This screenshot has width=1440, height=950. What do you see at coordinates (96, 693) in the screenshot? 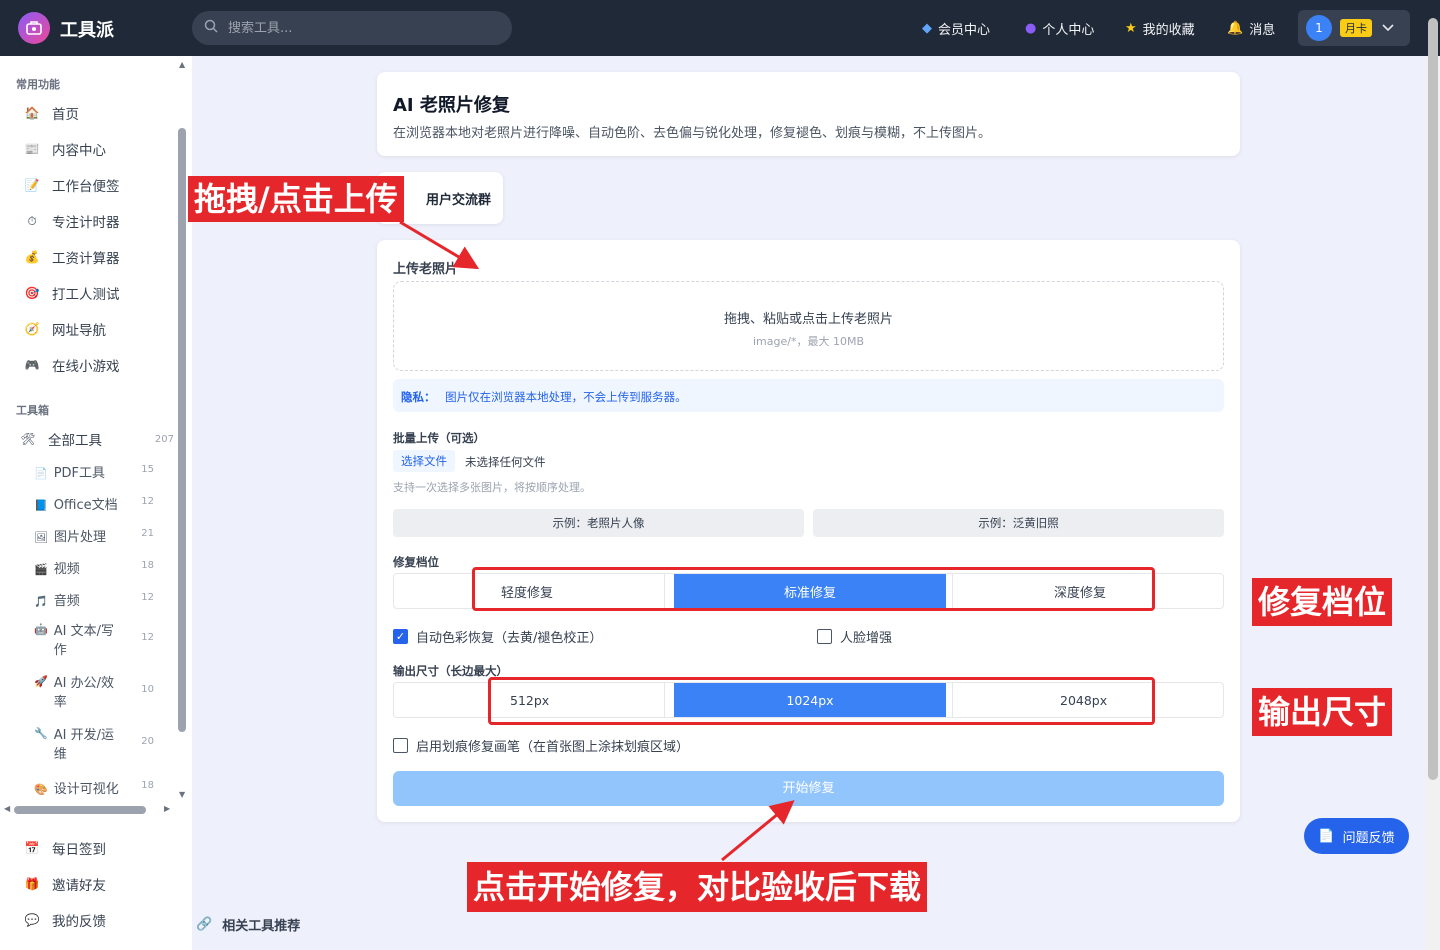
I see `sidebar-tool-item: 🚀 AI 办公/效率 10` at bounding box center [96, 693].